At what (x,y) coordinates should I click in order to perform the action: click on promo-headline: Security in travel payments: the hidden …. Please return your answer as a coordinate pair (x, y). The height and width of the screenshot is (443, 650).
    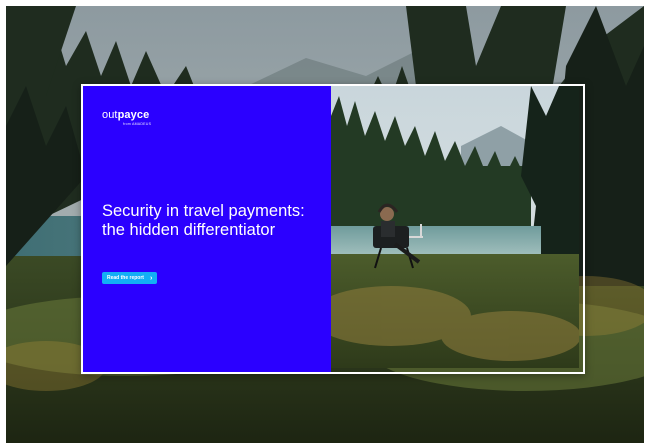
    Looking at the image, I should click on (203, 220).